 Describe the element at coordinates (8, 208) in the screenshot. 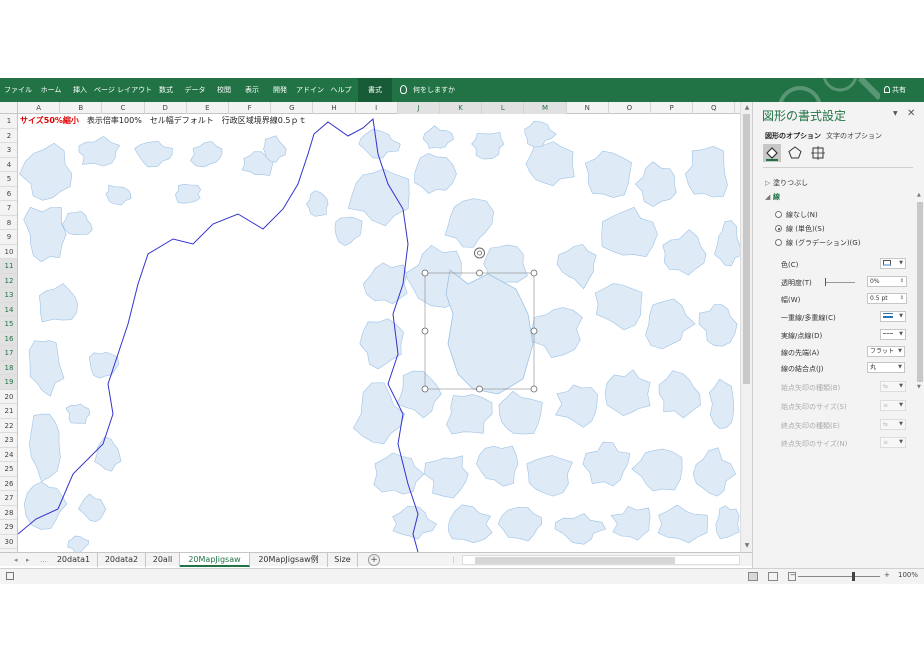

I see `row-header-cell: 7` at that location.